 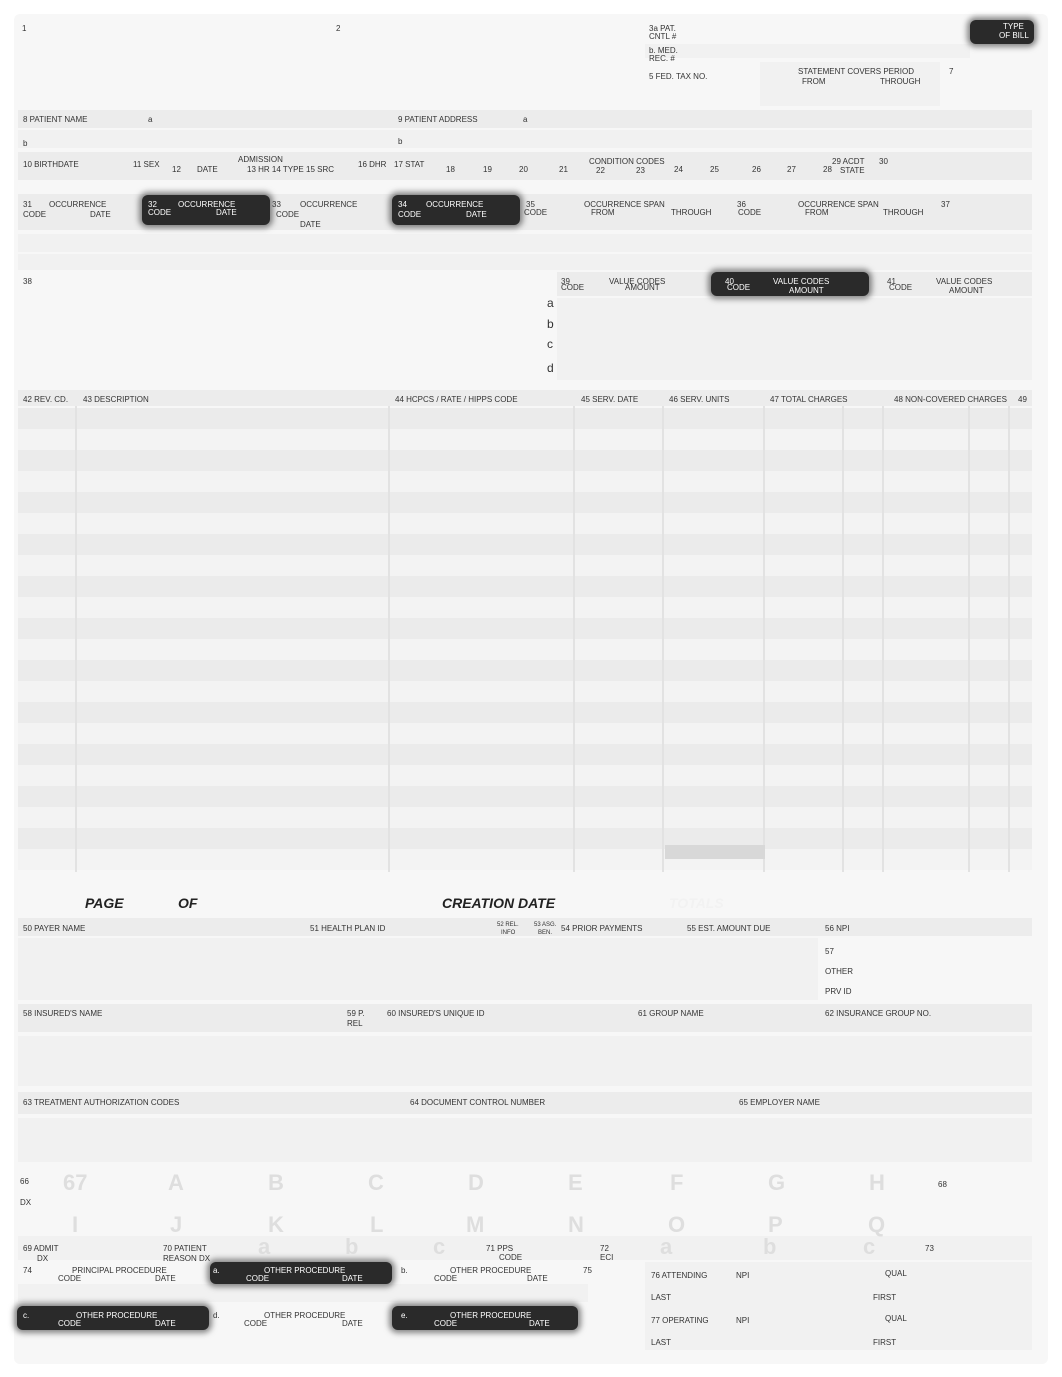 What do you see at coordinates (743, 1320) in the screenshot?
I see `operating-npi-label: NPI` at bounding box center [743, 1320].